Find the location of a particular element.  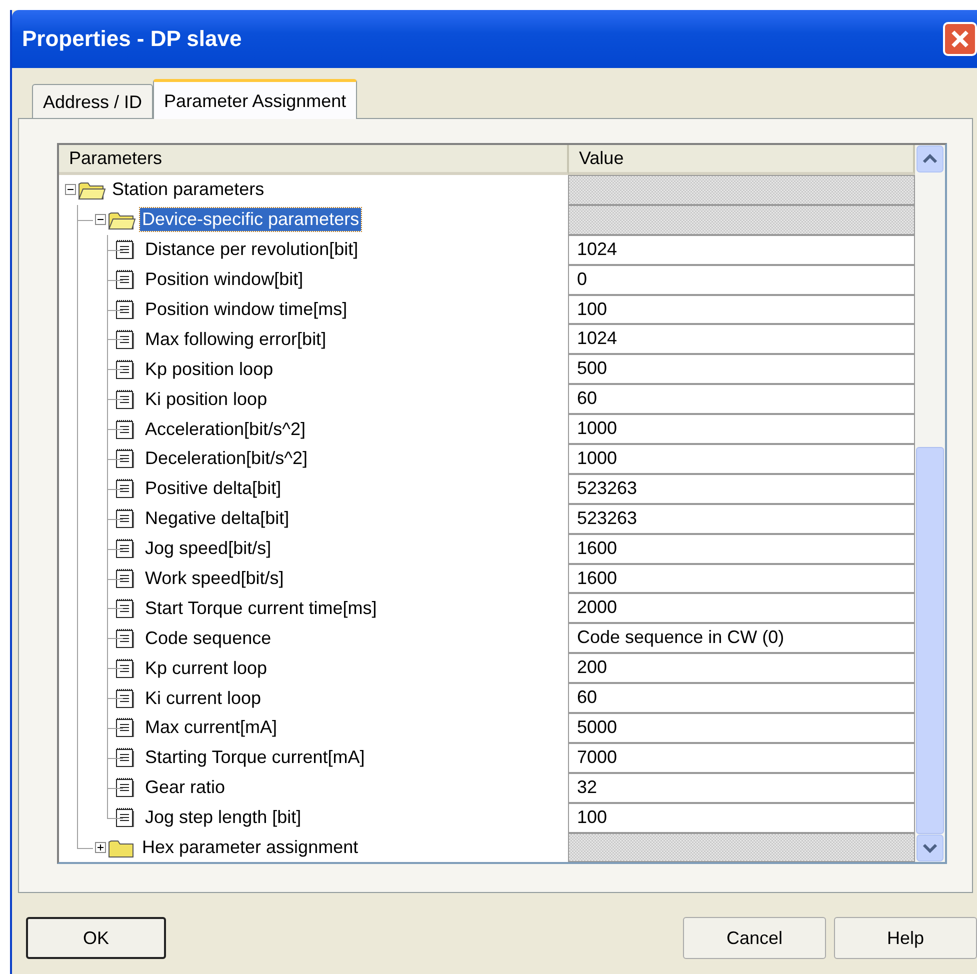

tree-item: Device-specific parameters is located at coordinates (251, 220).